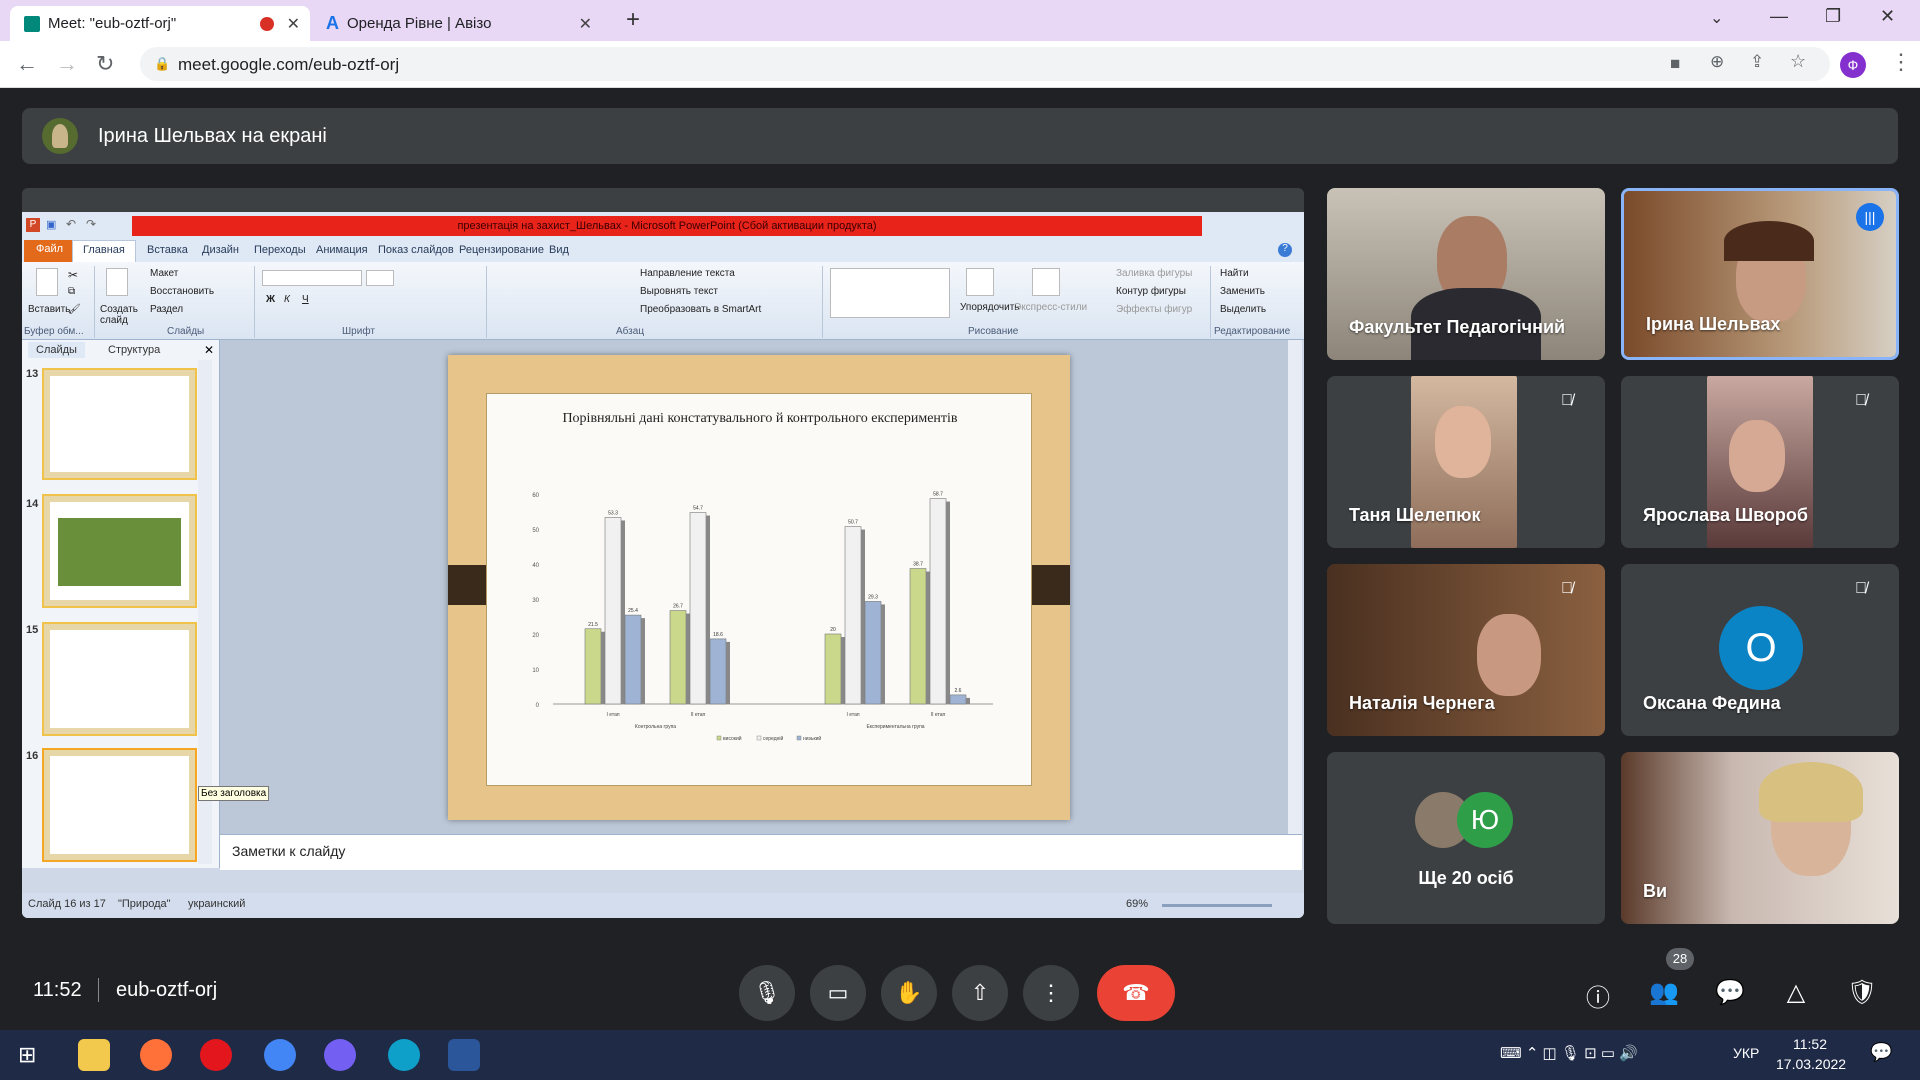 This screenshot has width=1920, height=1080. What do you see at coordinates (340, 1055) in the screenshot?
I see `viber-icon` at bounding box center [340, 1055].